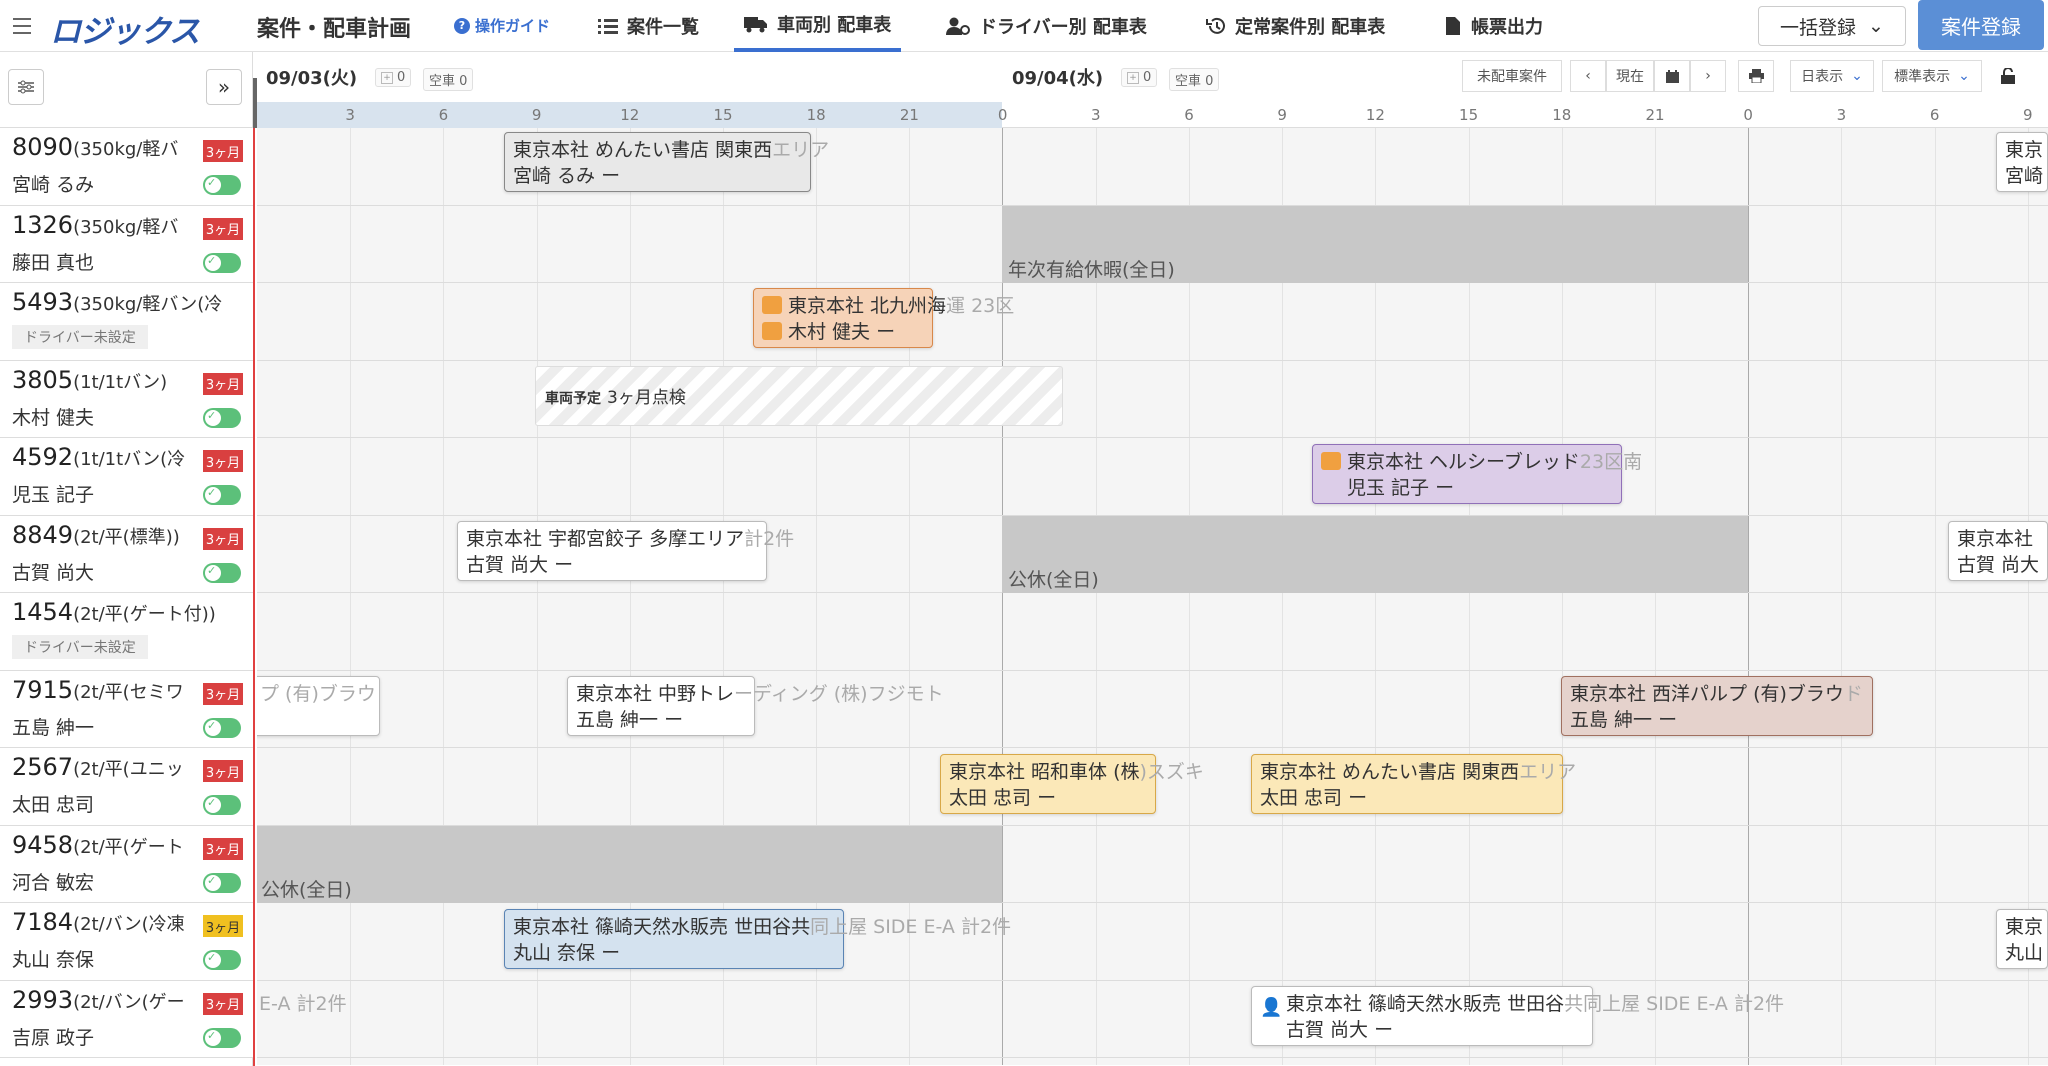 This screenshot has width=2048, height=1066. I want to click on vehicle-row: 8849(2t/平(標準)) 3ヶ月 古賀 尚大, so click(126, 554).